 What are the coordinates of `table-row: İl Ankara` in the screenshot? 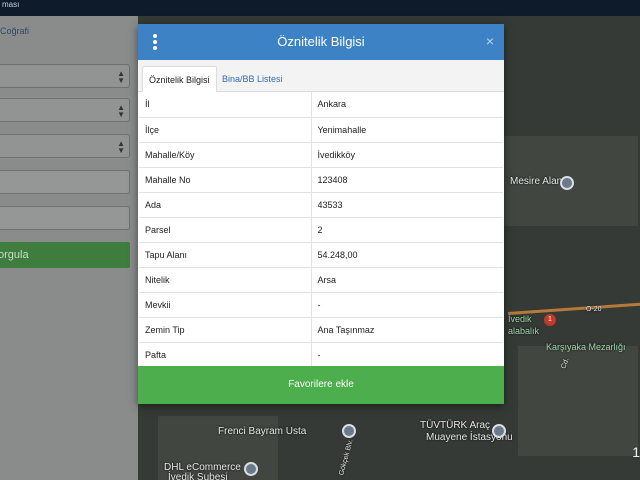 It's located at (321, 105).